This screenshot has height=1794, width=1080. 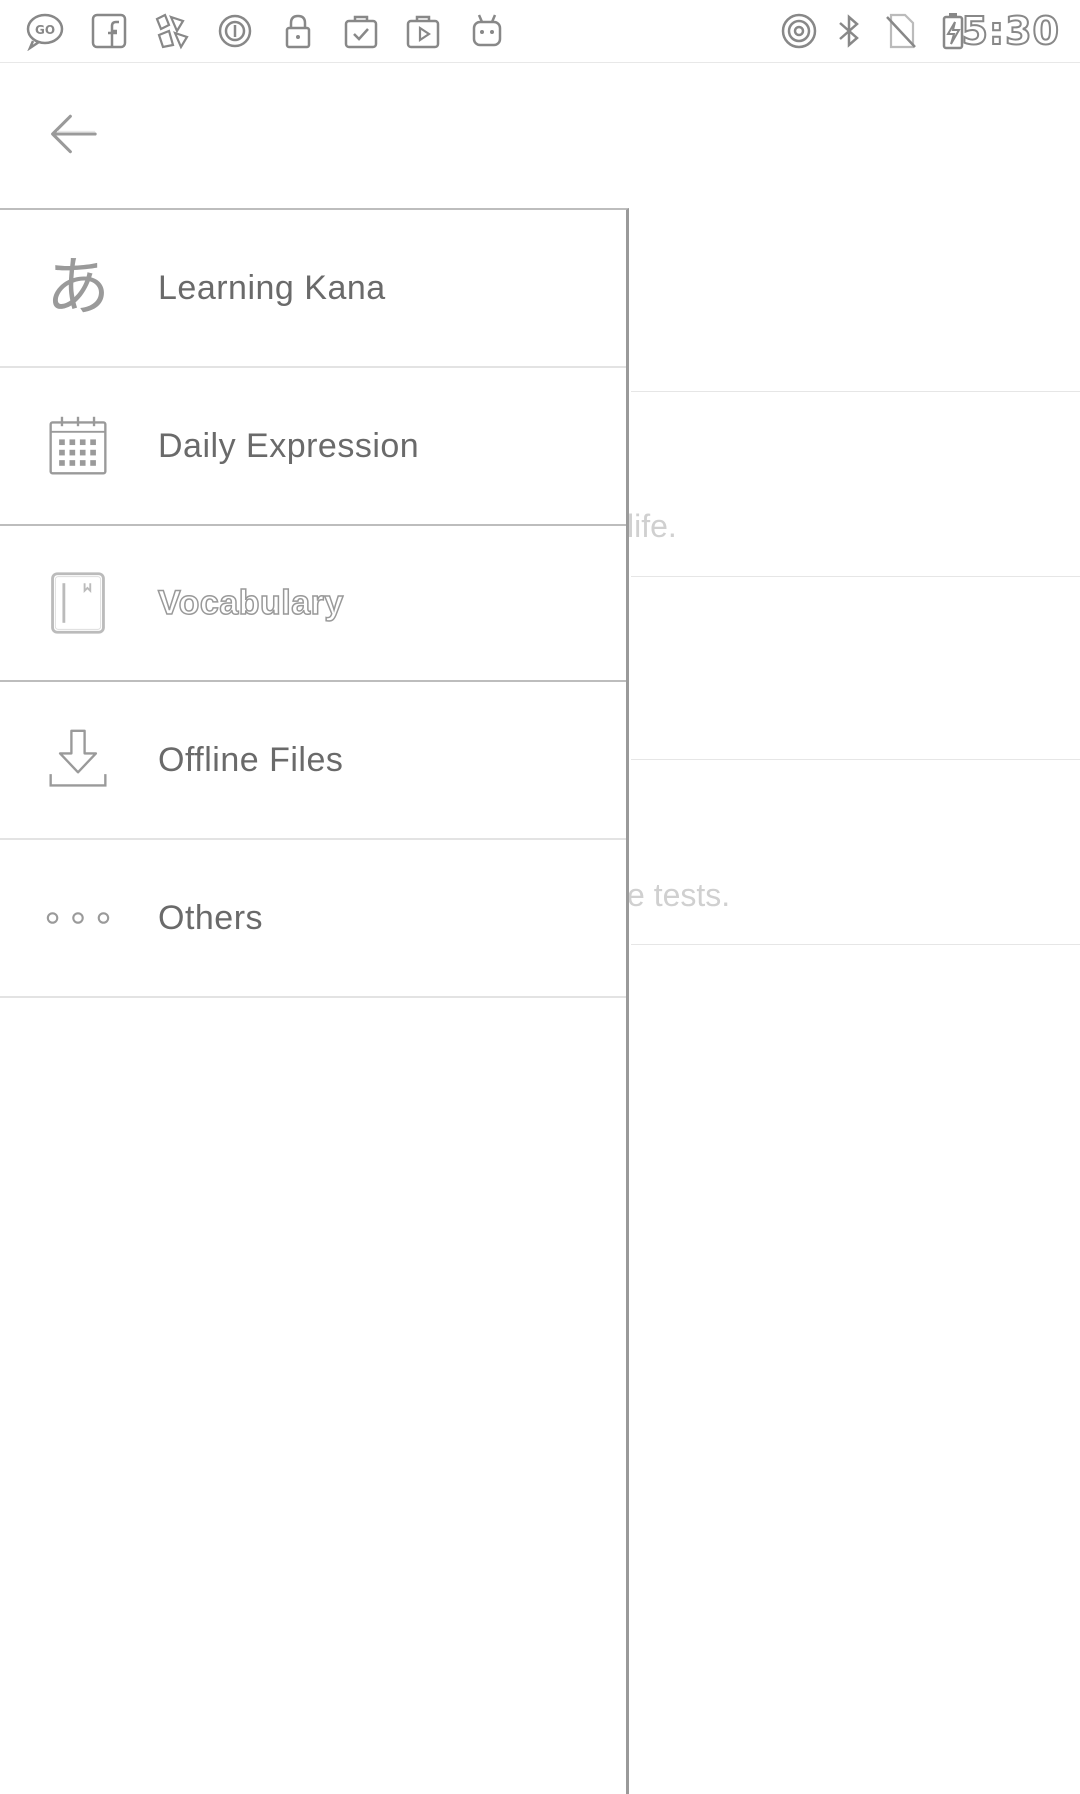 I want to click on back-button, so click(x=73, y=134).